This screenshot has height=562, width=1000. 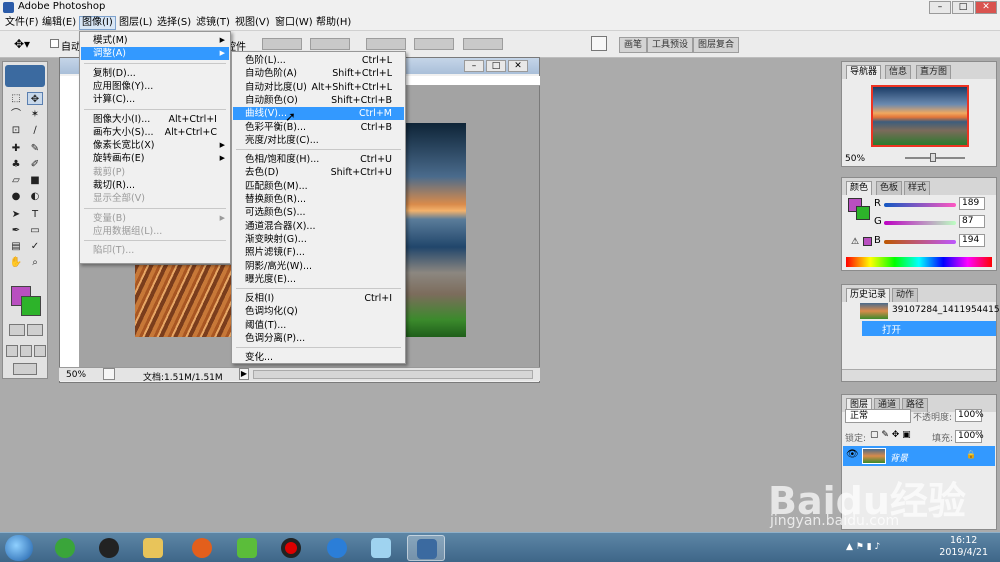 What do you see at coordinates (337, 548) in the screenshot?
I see `taskbar-item-app` at bounding box center [337, 548].